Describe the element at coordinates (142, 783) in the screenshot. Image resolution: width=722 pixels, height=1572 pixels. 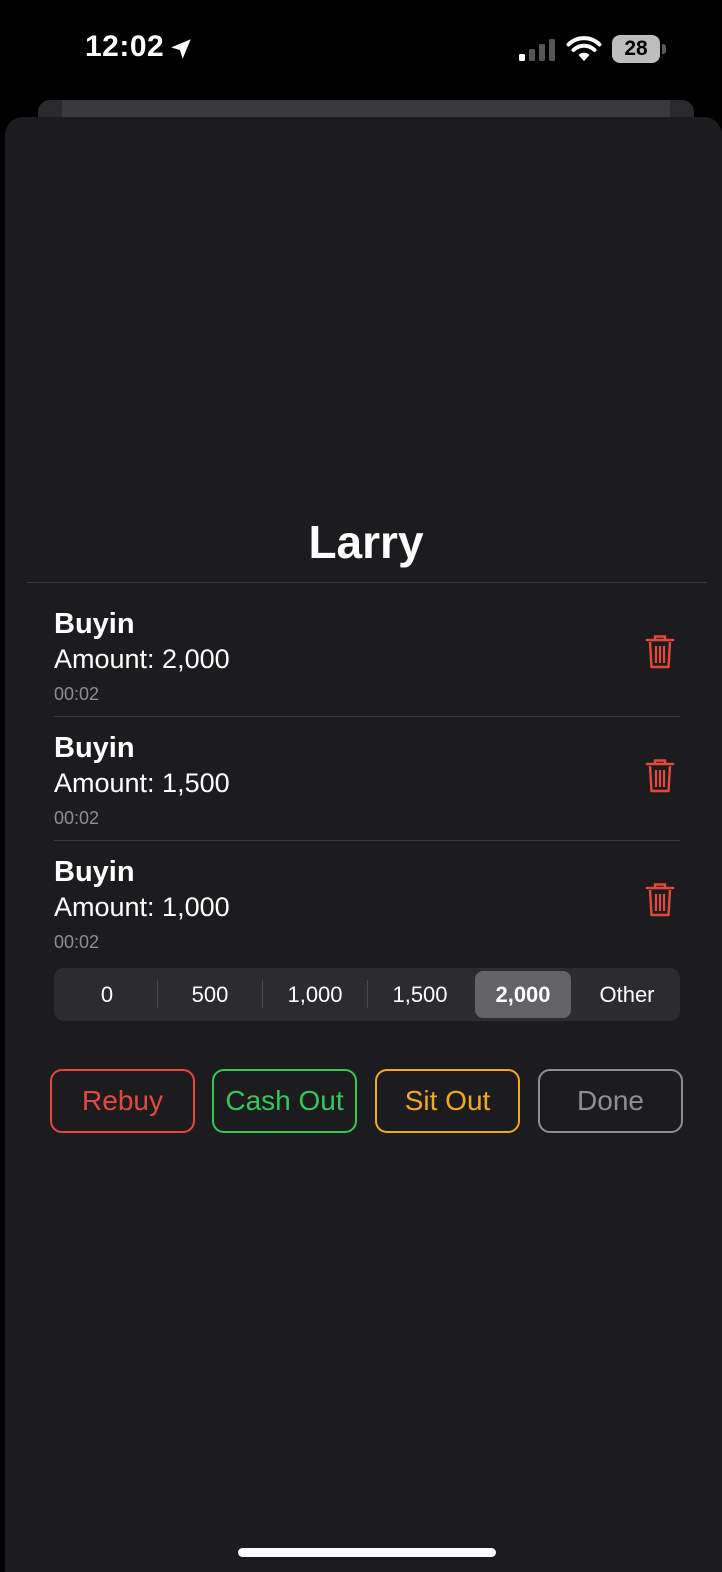
I see `transaction-amount: Amount: 1,500` at that location.